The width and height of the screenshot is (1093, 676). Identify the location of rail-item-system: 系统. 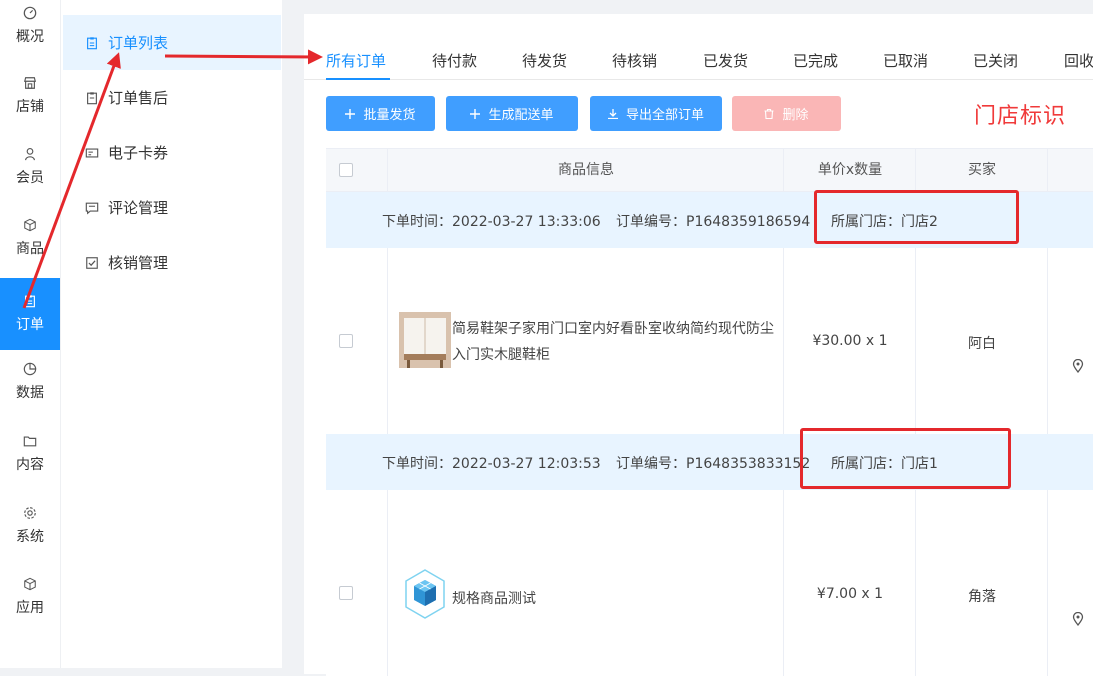
(30, 526).